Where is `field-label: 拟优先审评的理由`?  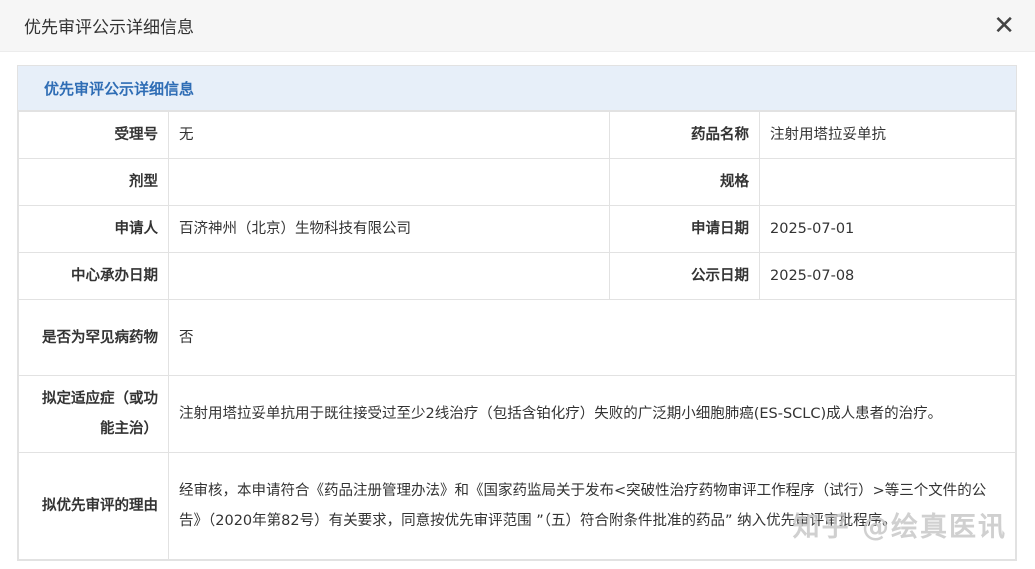 field-label: 拟优先审评的理由 is located at coordinates (93, 506).